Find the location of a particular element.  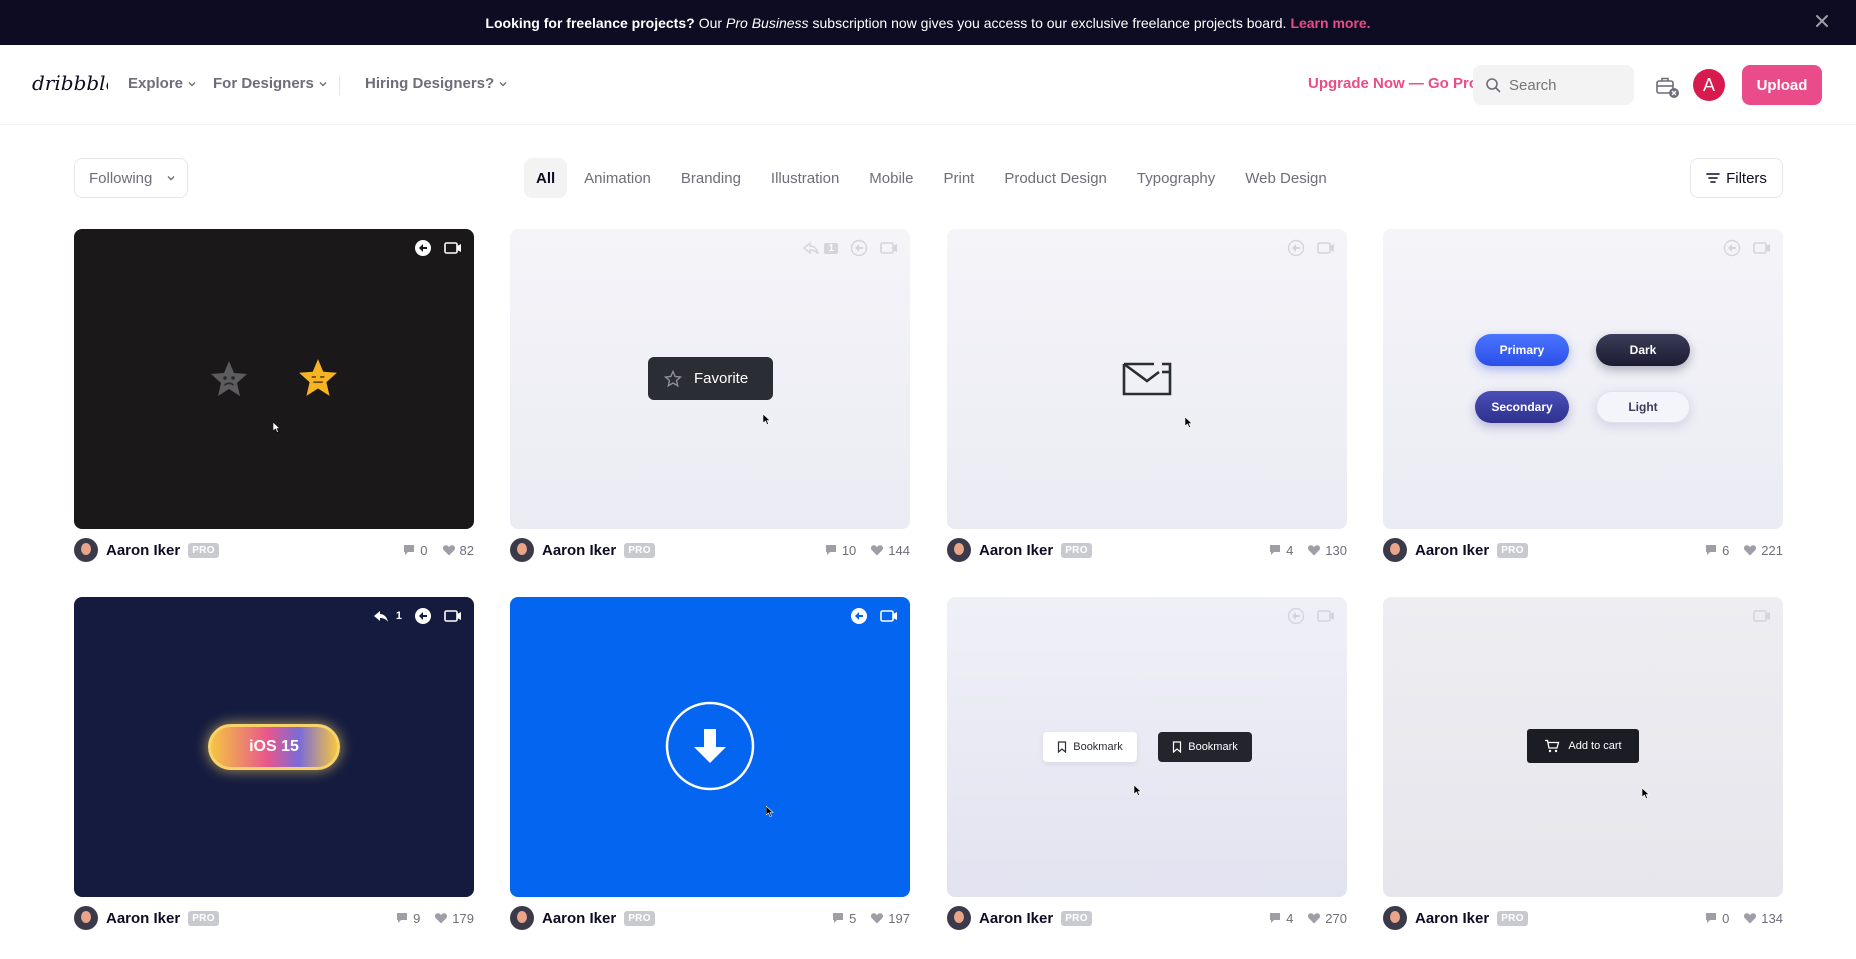

search-box is located at coordinates (1553, 85).